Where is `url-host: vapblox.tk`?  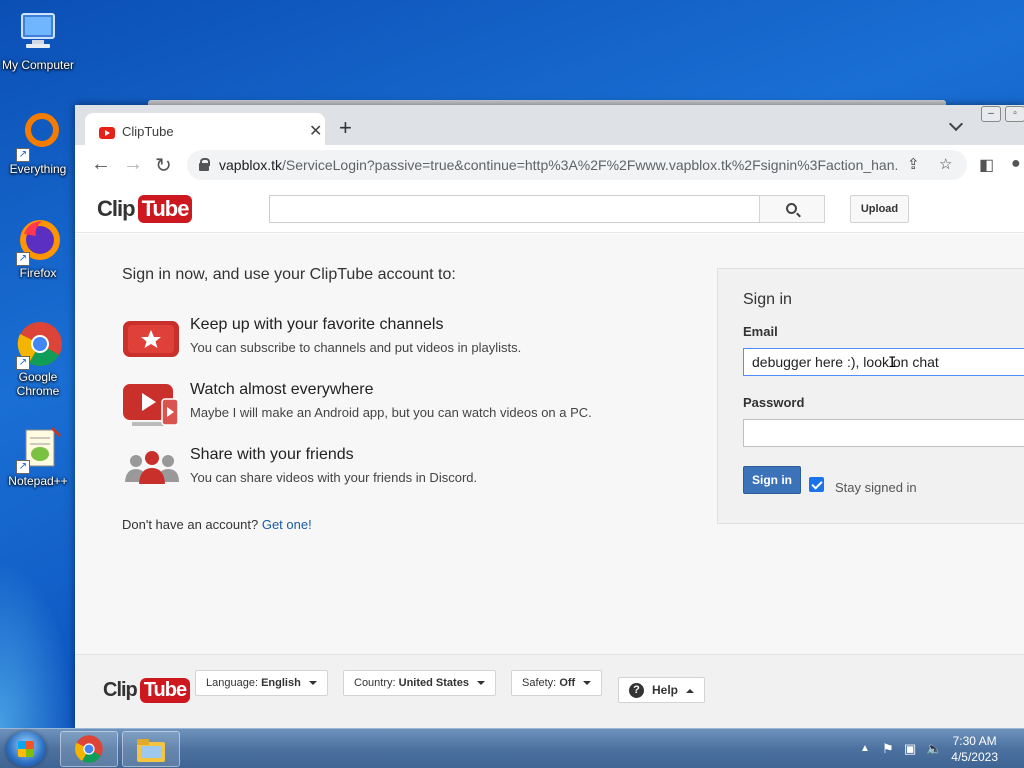 url-host: vapblox.tk is located at coordinates (251, 165).